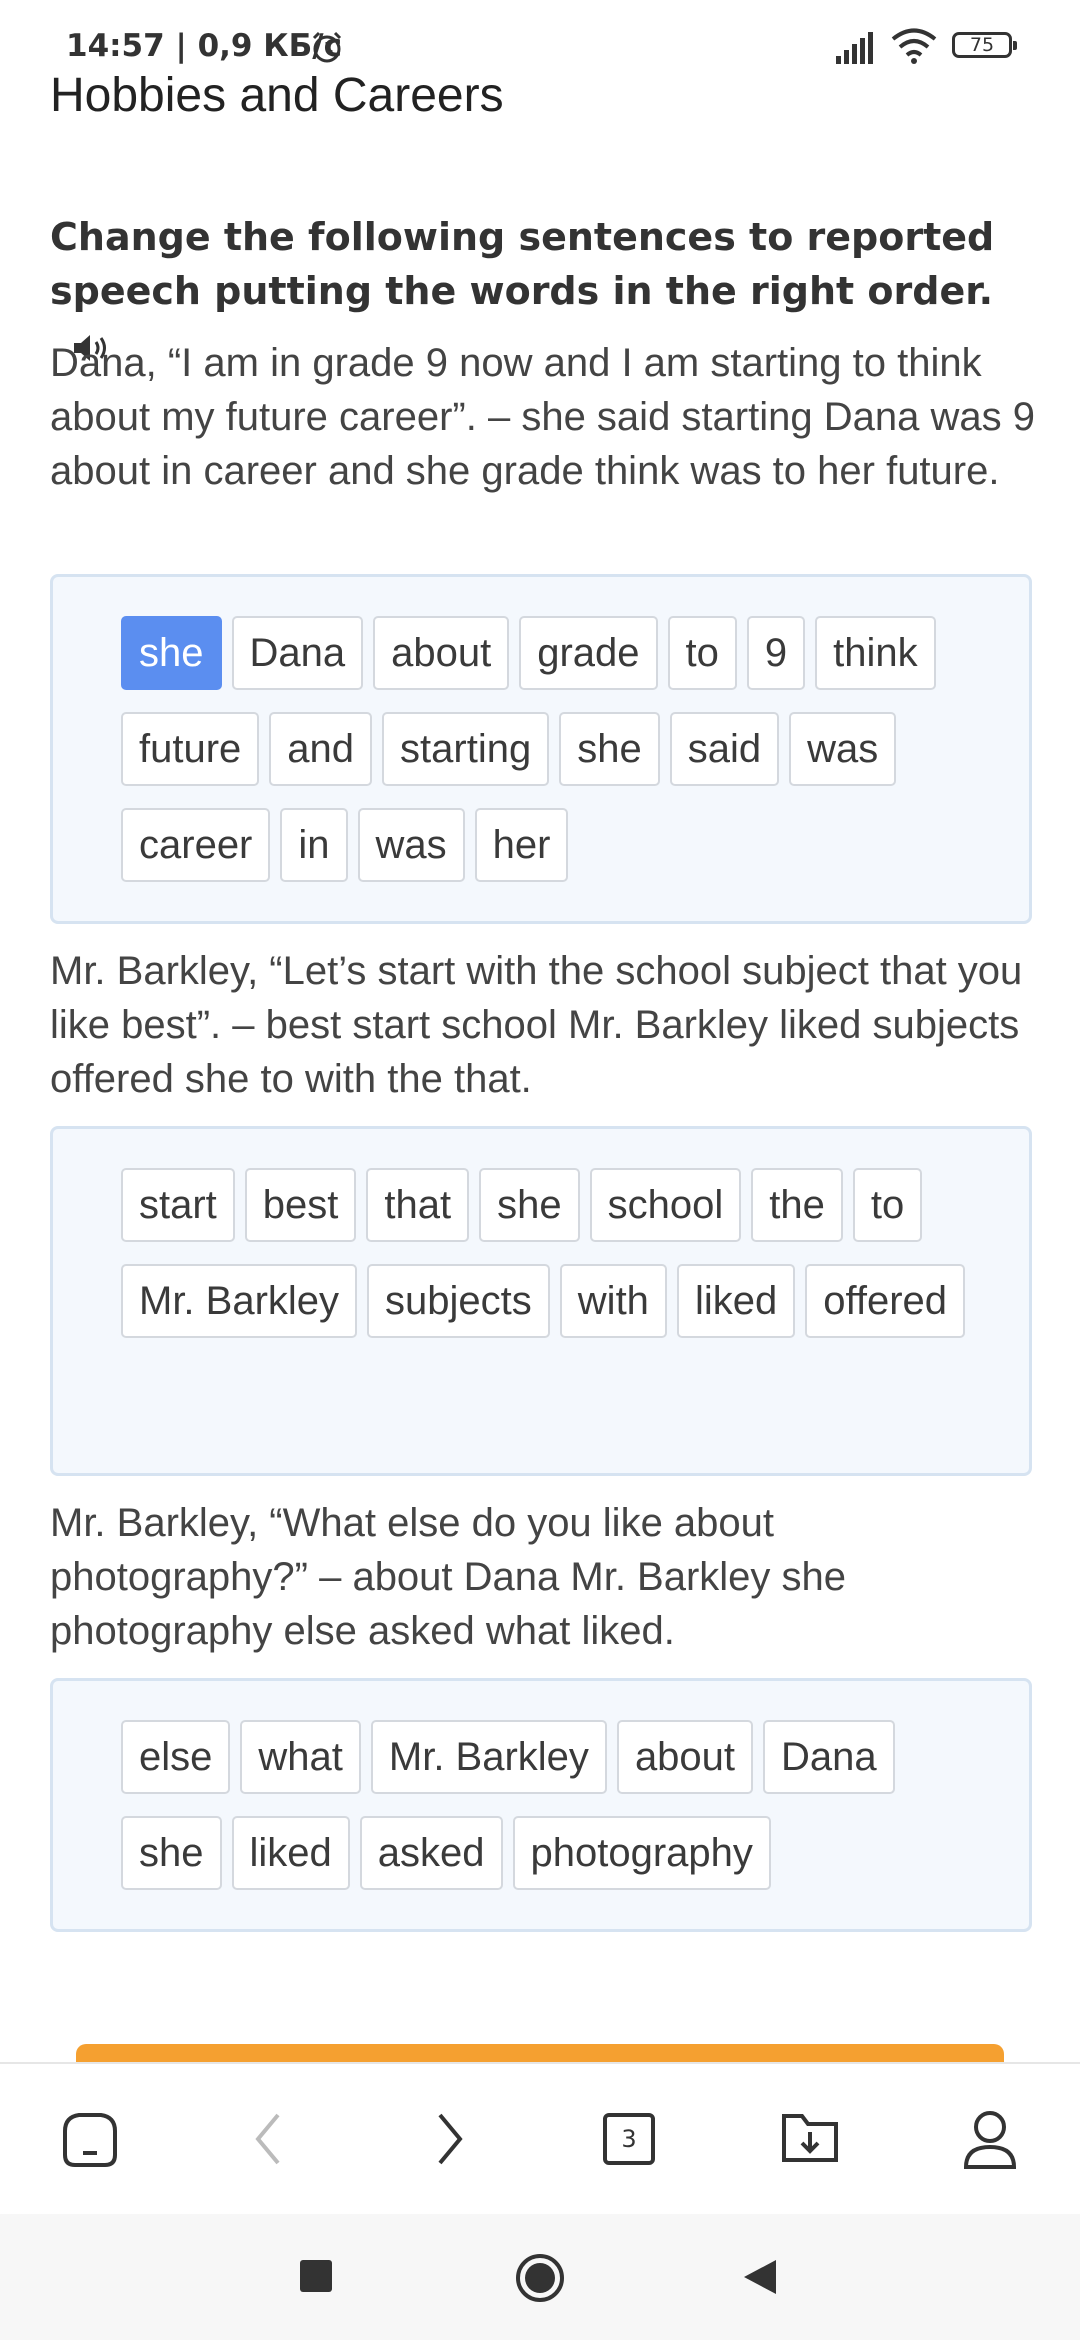 Image resolution: width=1080 pixels, height=2340 pixels. What do you see at coordinates (321, 749) in the screenshot?
I see `word-chip: and` at bounding box center [321, 749].